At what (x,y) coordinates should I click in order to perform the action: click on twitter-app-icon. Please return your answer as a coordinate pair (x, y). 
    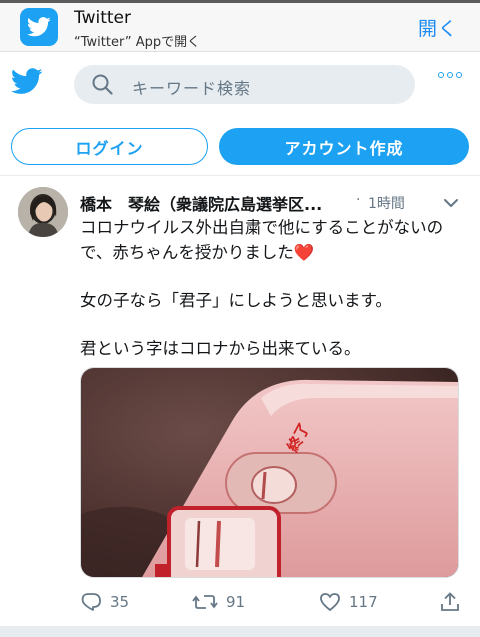
    Looking at the image, I should click on (39, 27).